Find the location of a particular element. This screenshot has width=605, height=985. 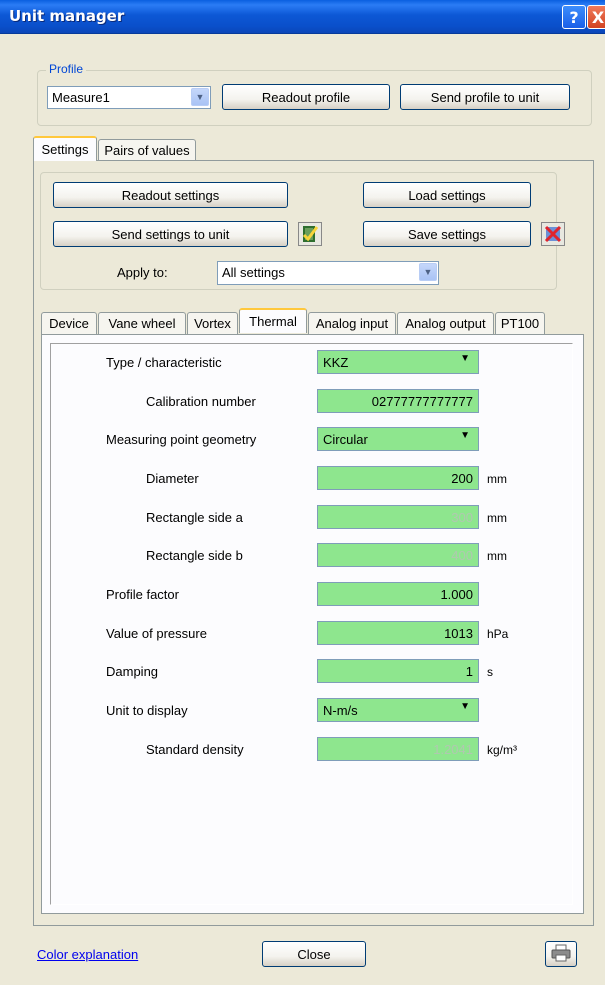

rect-b-field: 400 is located at coordinates (398, 555).